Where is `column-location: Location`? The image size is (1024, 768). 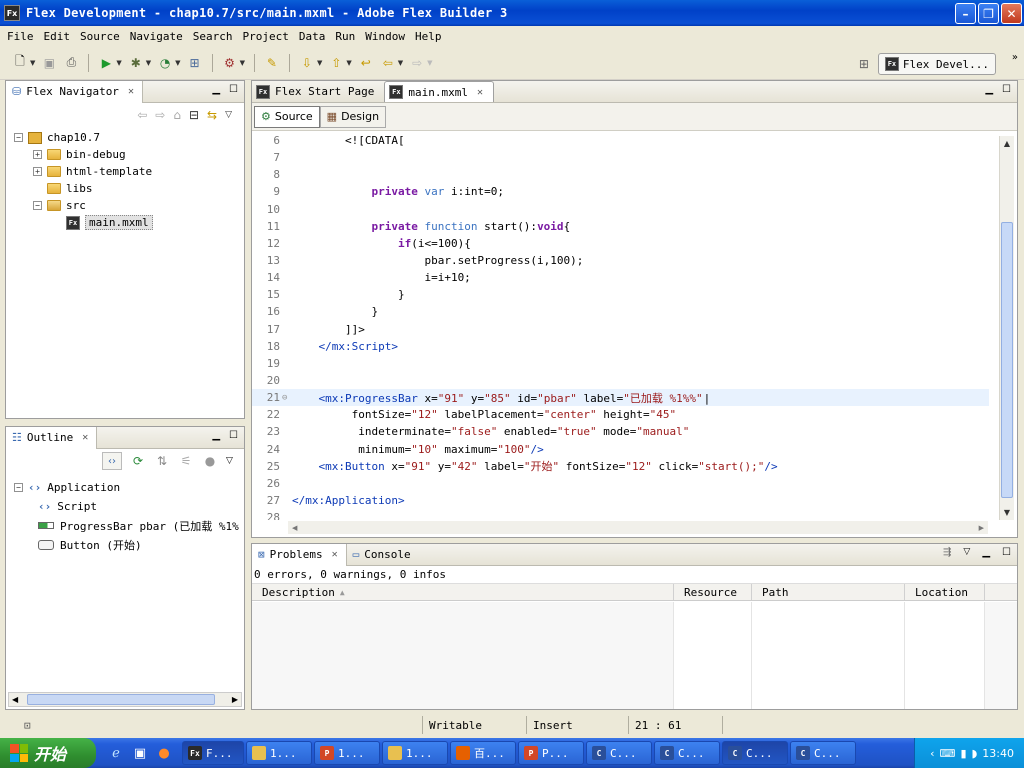 column-location: Location is located at coordinates (945, 592).